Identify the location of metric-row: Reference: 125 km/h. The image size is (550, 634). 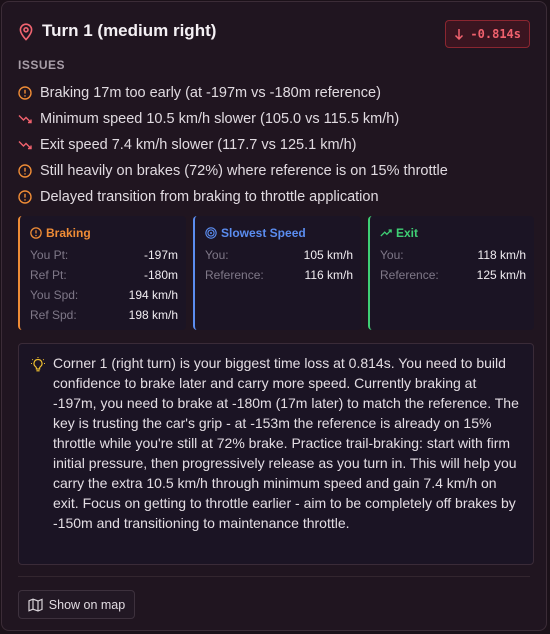
(453, 278).